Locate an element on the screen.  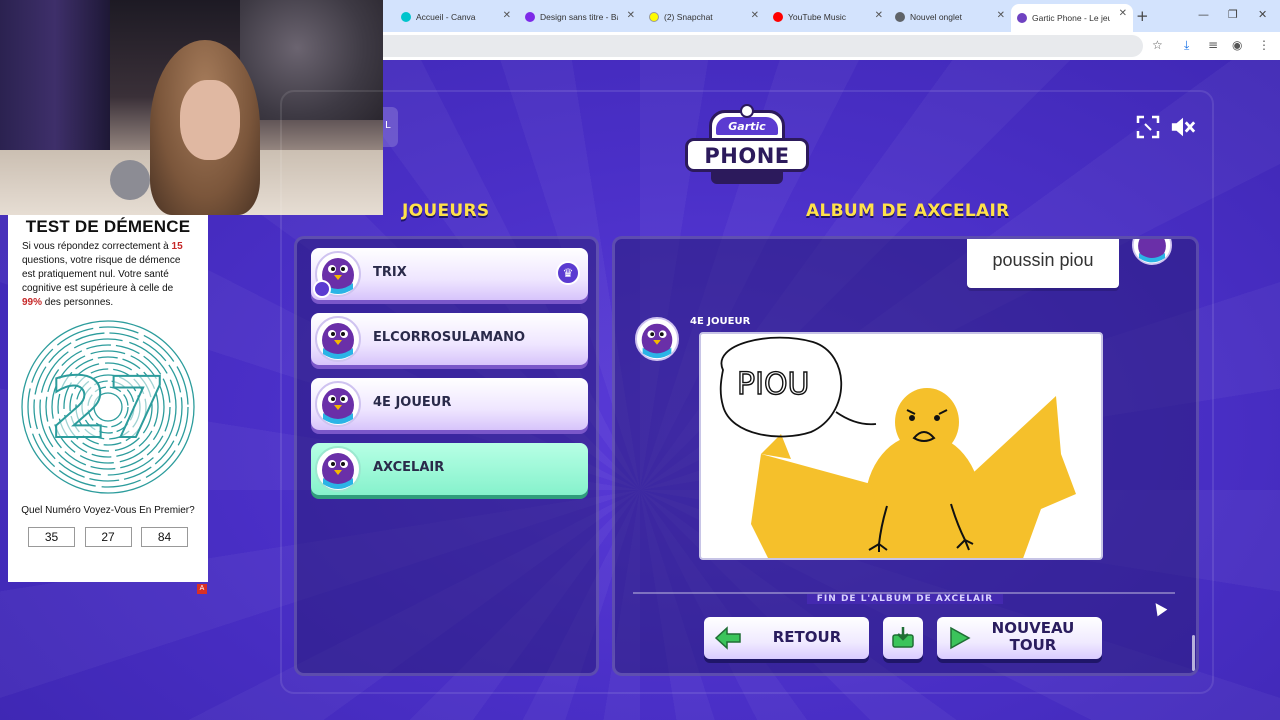
player-card-elcorrosulamano: ELCORROSULAMANO is located at coordinates (449, 339).